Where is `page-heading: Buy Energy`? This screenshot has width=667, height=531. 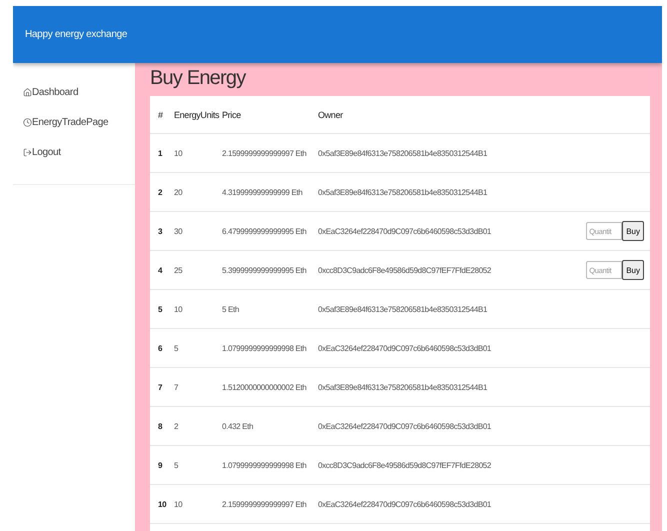
page-heading: Buy Energy is located at coordinates (198, 78).